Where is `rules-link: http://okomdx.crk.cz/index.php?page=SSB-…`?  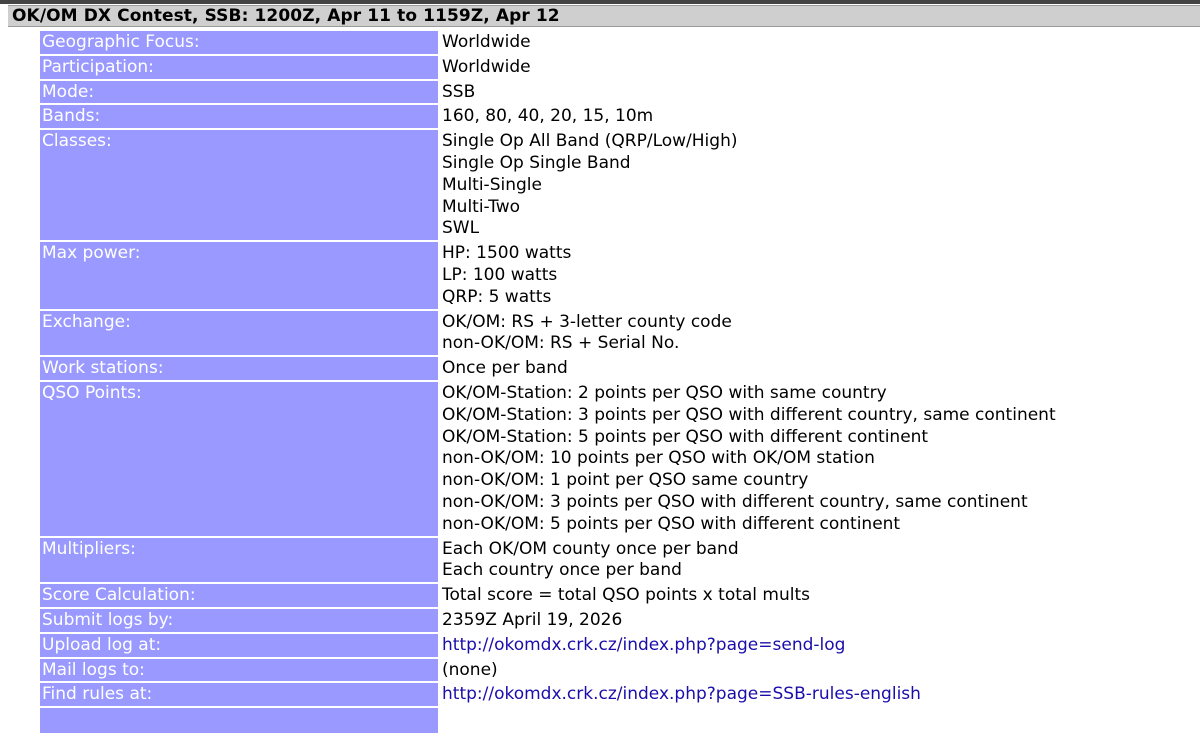
rules-link: http://okomdx.crk.cz/index.php?page=SSB-… is located at coordinates (812, 695).